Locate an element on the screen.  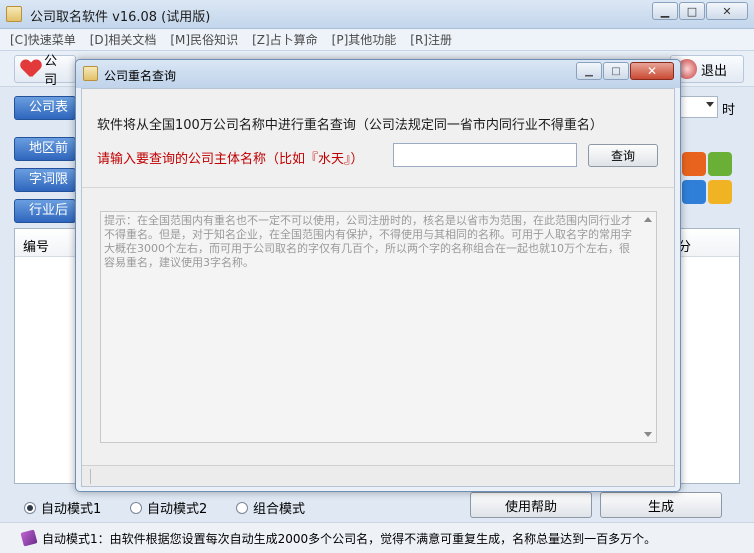
window-title: 公司取名软件 v16.08 (试用版) is located at coordinates (120, 17).